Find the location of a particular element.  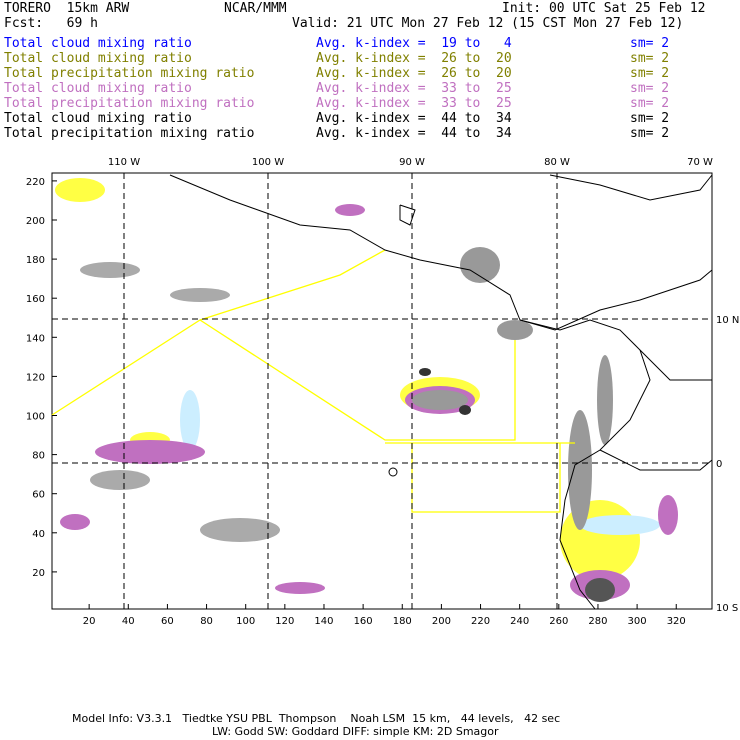

x-tick-label: 240 is located at coordinates (519, 621).